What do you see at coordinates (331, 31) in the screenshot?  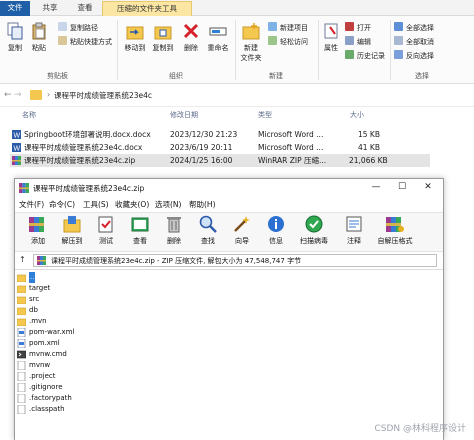 I see `properties-icon` at bounding box center [331, 31].